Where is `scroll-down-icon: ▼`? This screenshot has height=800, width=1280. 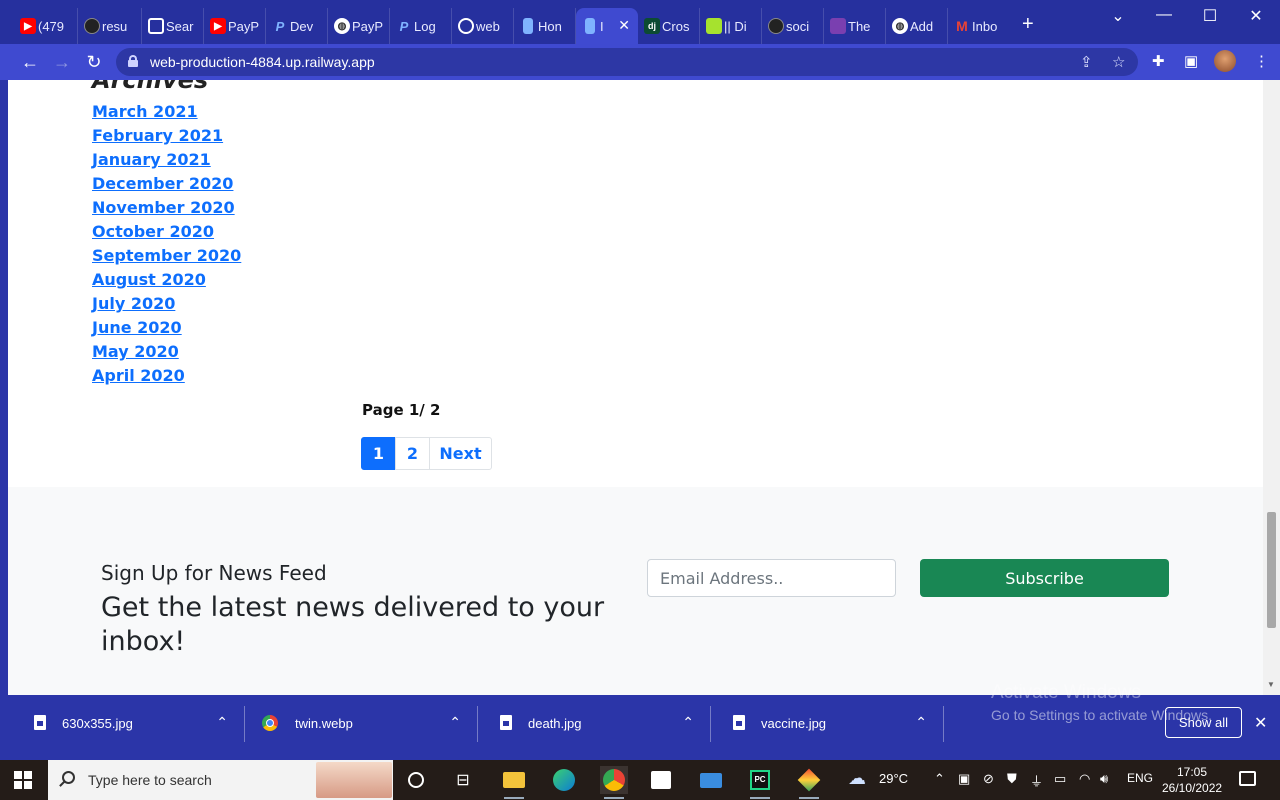
scroll-down-icon: ▼ is located at coordinates (1271, 684).